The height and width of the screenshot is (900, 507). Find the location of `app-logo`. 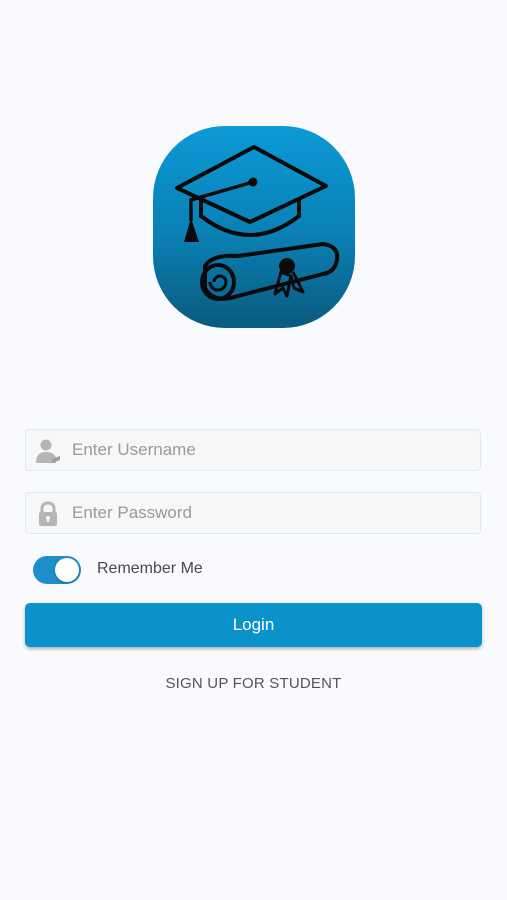

app-logo is located at coordinates (254, 227).